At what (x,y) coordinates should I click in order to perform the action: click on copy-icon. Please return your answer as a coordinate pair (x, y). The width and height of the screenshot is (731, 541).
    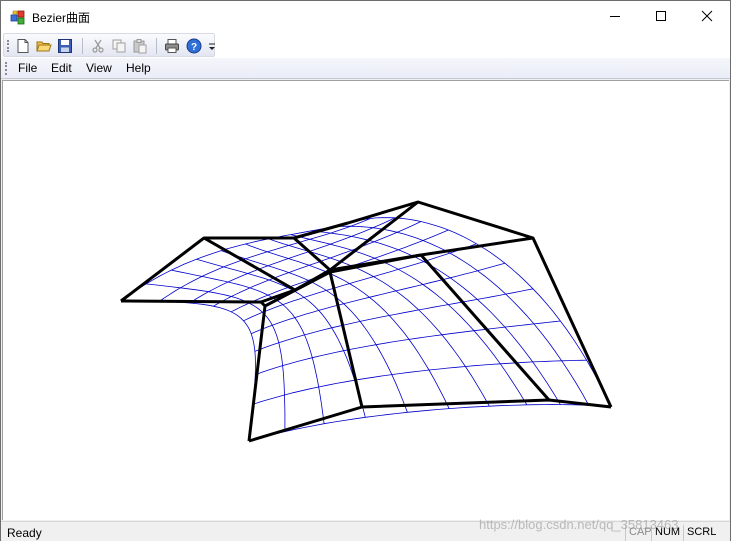
    Looking at the image, I should click on (119, 46).